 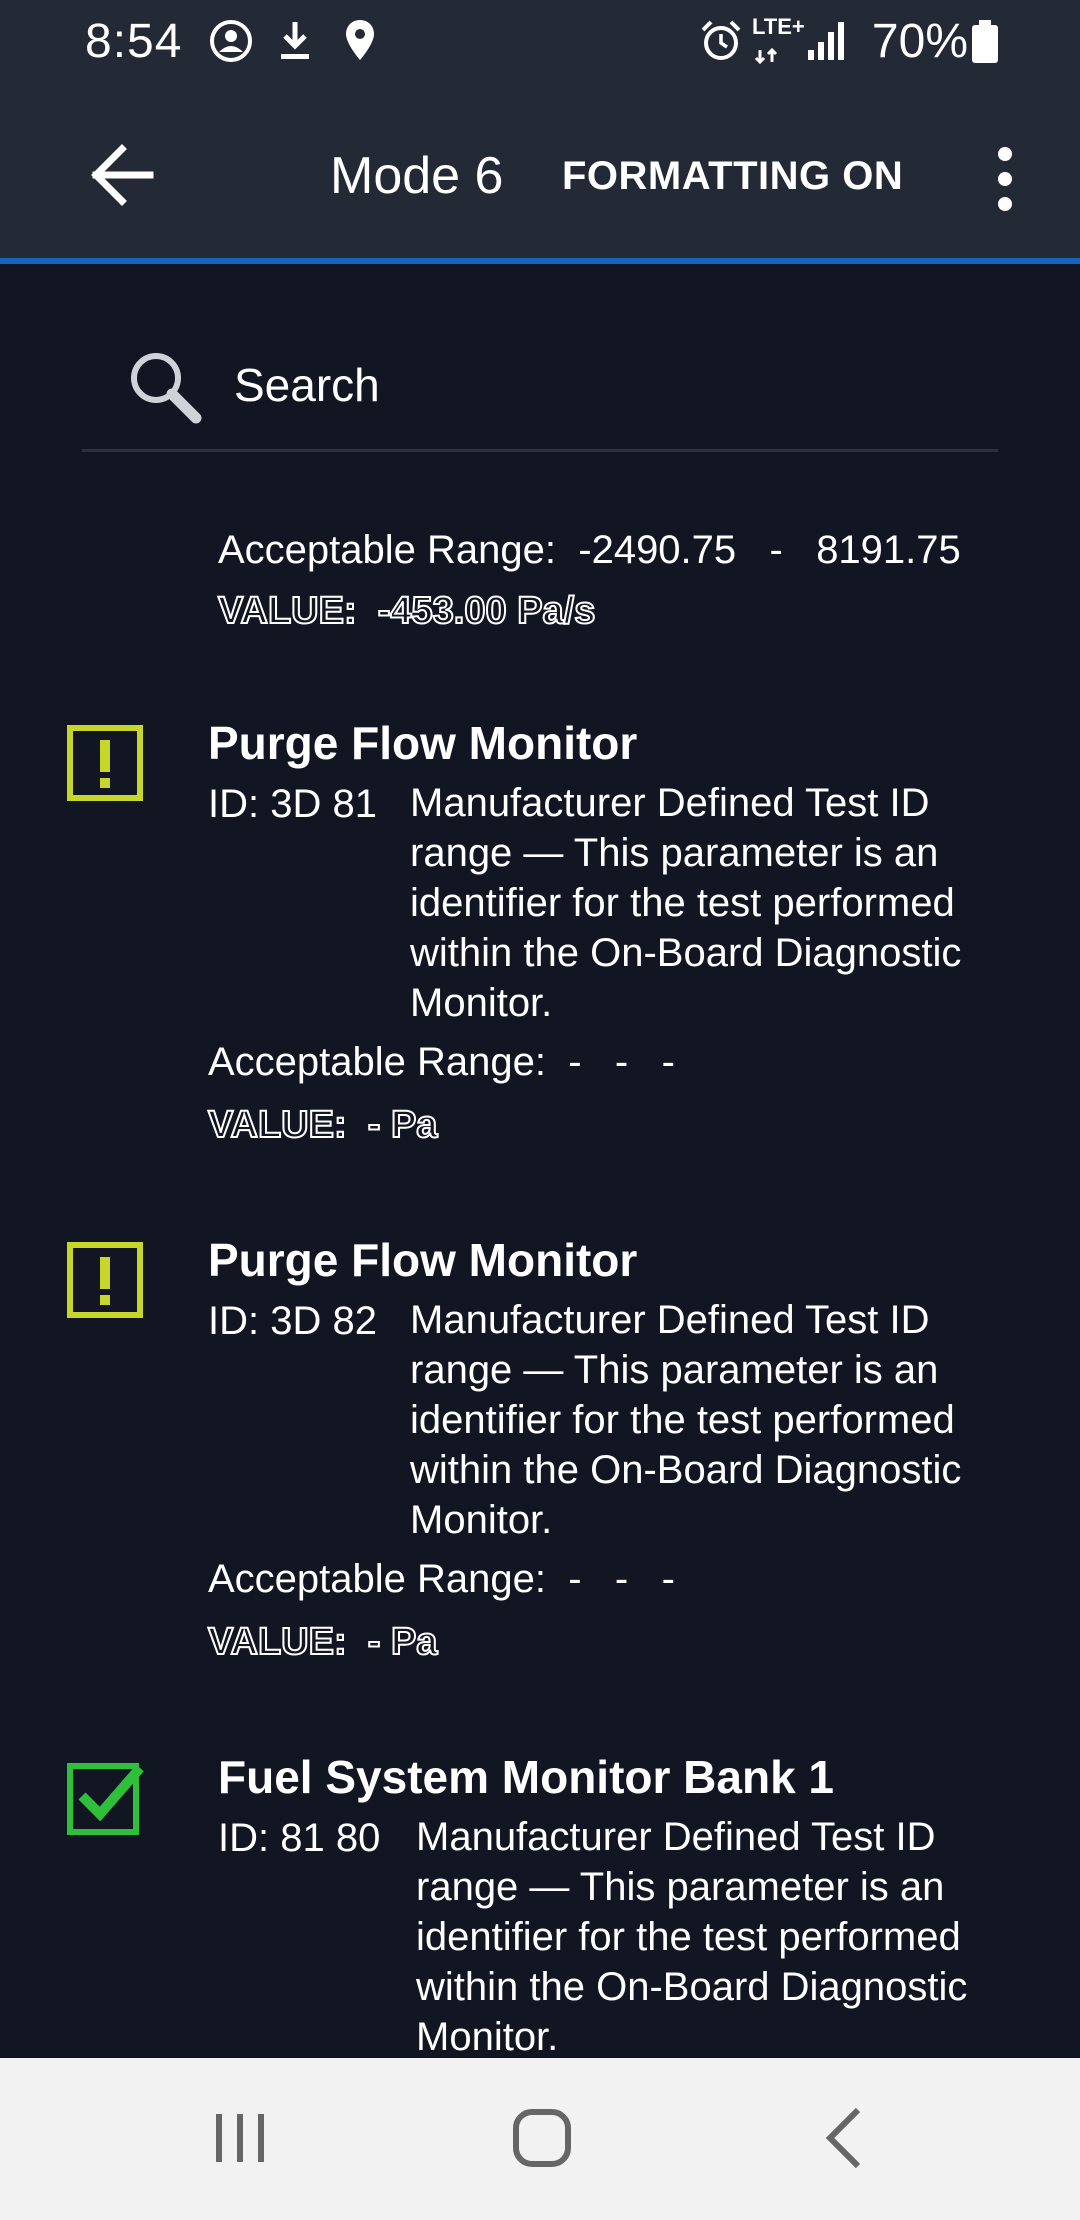 What do you see at coordinates (417, 176) in the screenshot?
I see `page-title: Mode 6` at bounding box center [417, 176].